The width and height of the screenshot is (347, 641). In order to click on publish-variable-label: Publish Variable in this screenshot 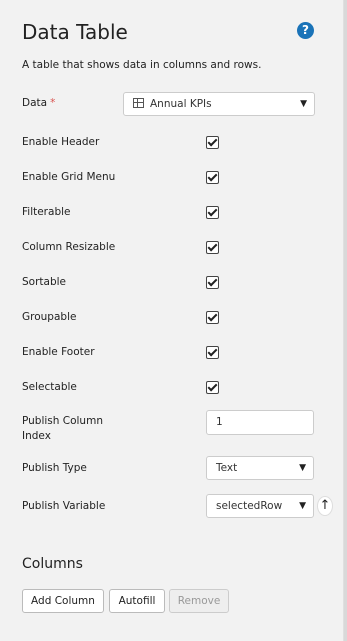, I will do `click(64, 506)`.